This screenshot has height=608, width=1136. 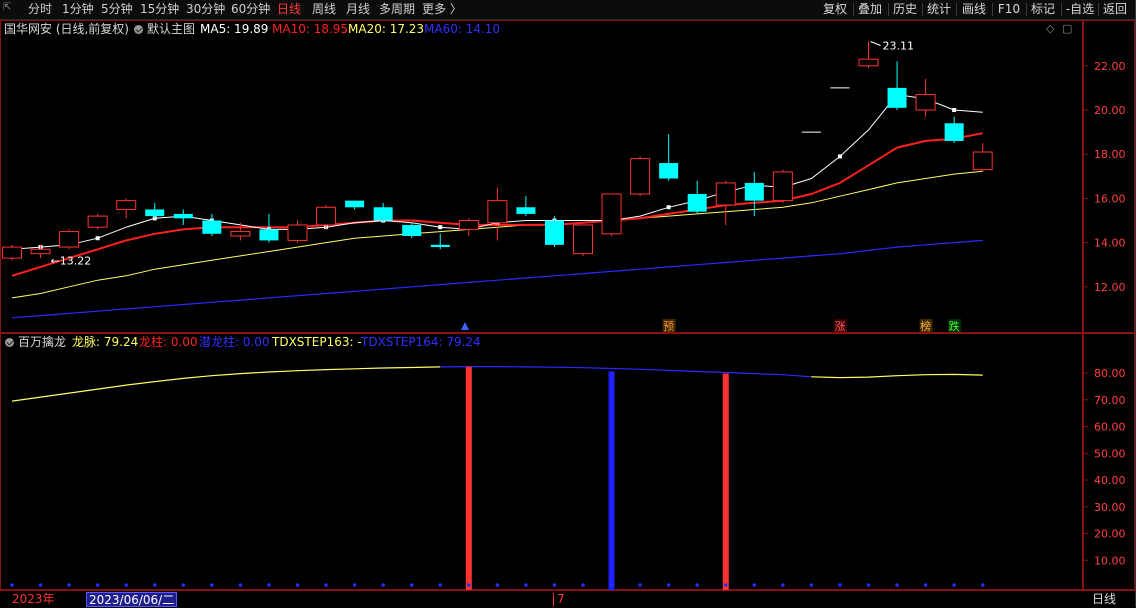 I want to click on draw-line-button: 画线, so click(x=974, y=9).